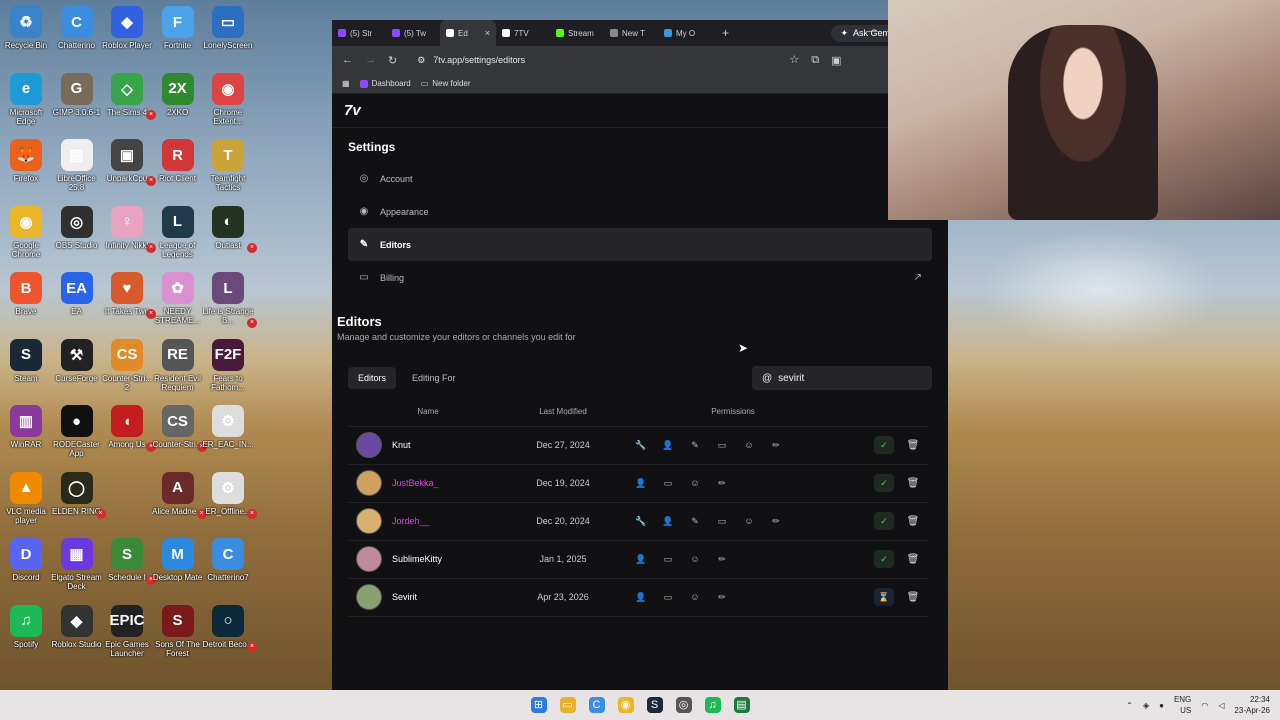 The image size is (1280, 720). What do you see at coordinates (178, 161) in the screenshot?
I see `desktop-icon: R Riot Client` at bounding box center [178, 161].